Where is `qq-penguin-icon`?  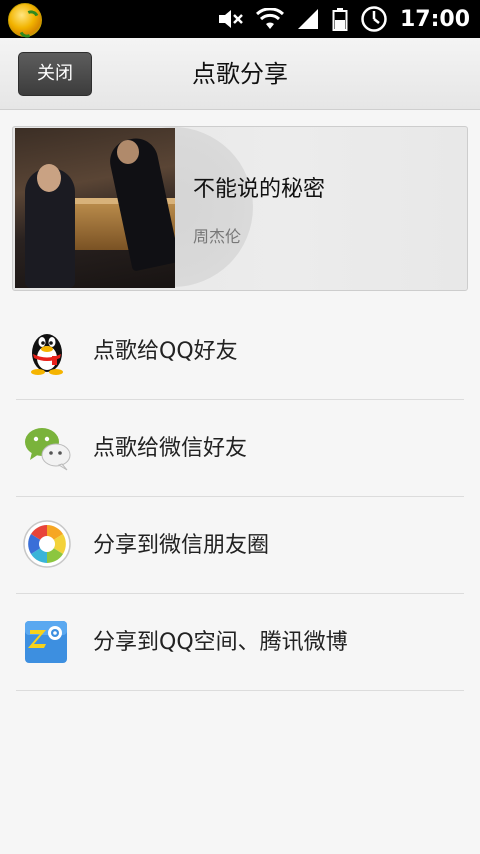
qq-penguin-icon is located at coordinates (47, 354).